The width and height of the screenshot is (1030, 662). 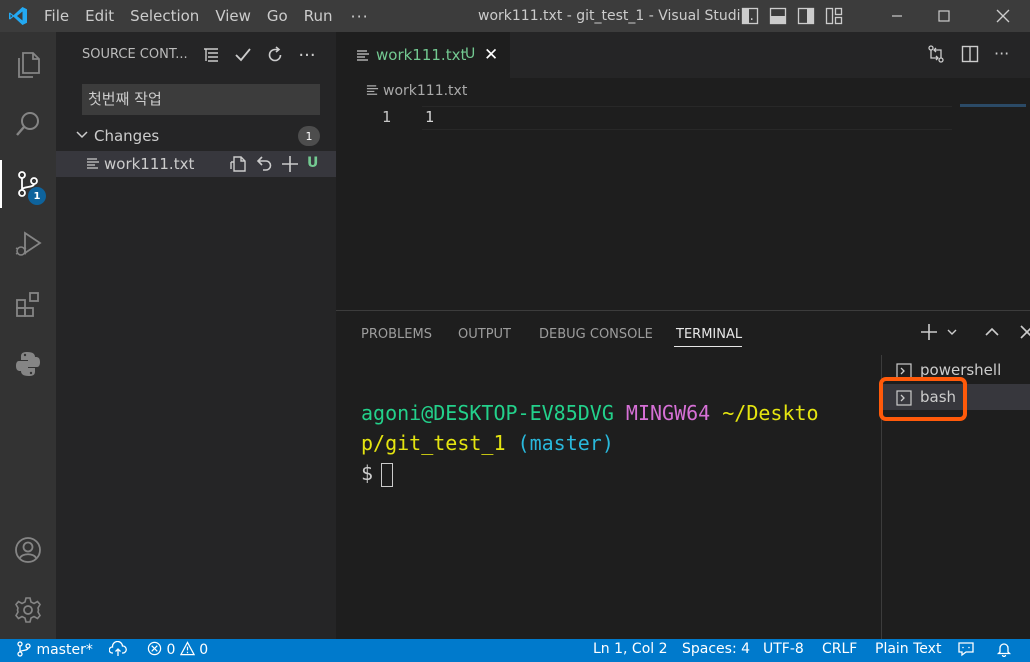 I want to click on terminal-prompt: $, so click(x=367, y=473).